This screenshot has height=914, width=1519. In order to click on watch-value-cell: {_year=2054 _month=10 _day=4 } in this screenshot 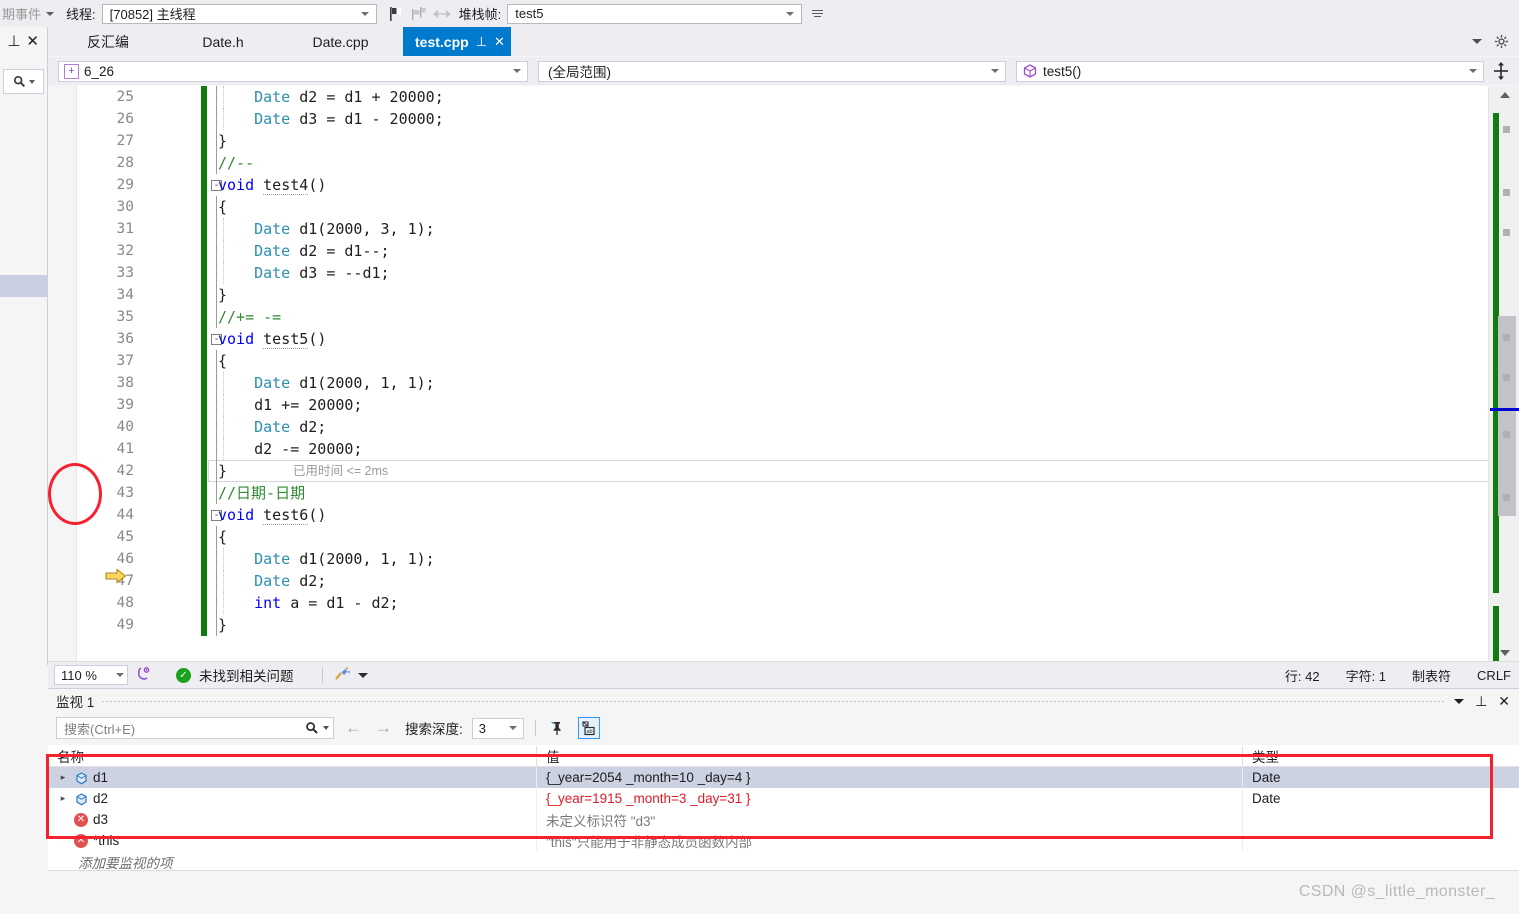, I will do `click(889, 777)`.